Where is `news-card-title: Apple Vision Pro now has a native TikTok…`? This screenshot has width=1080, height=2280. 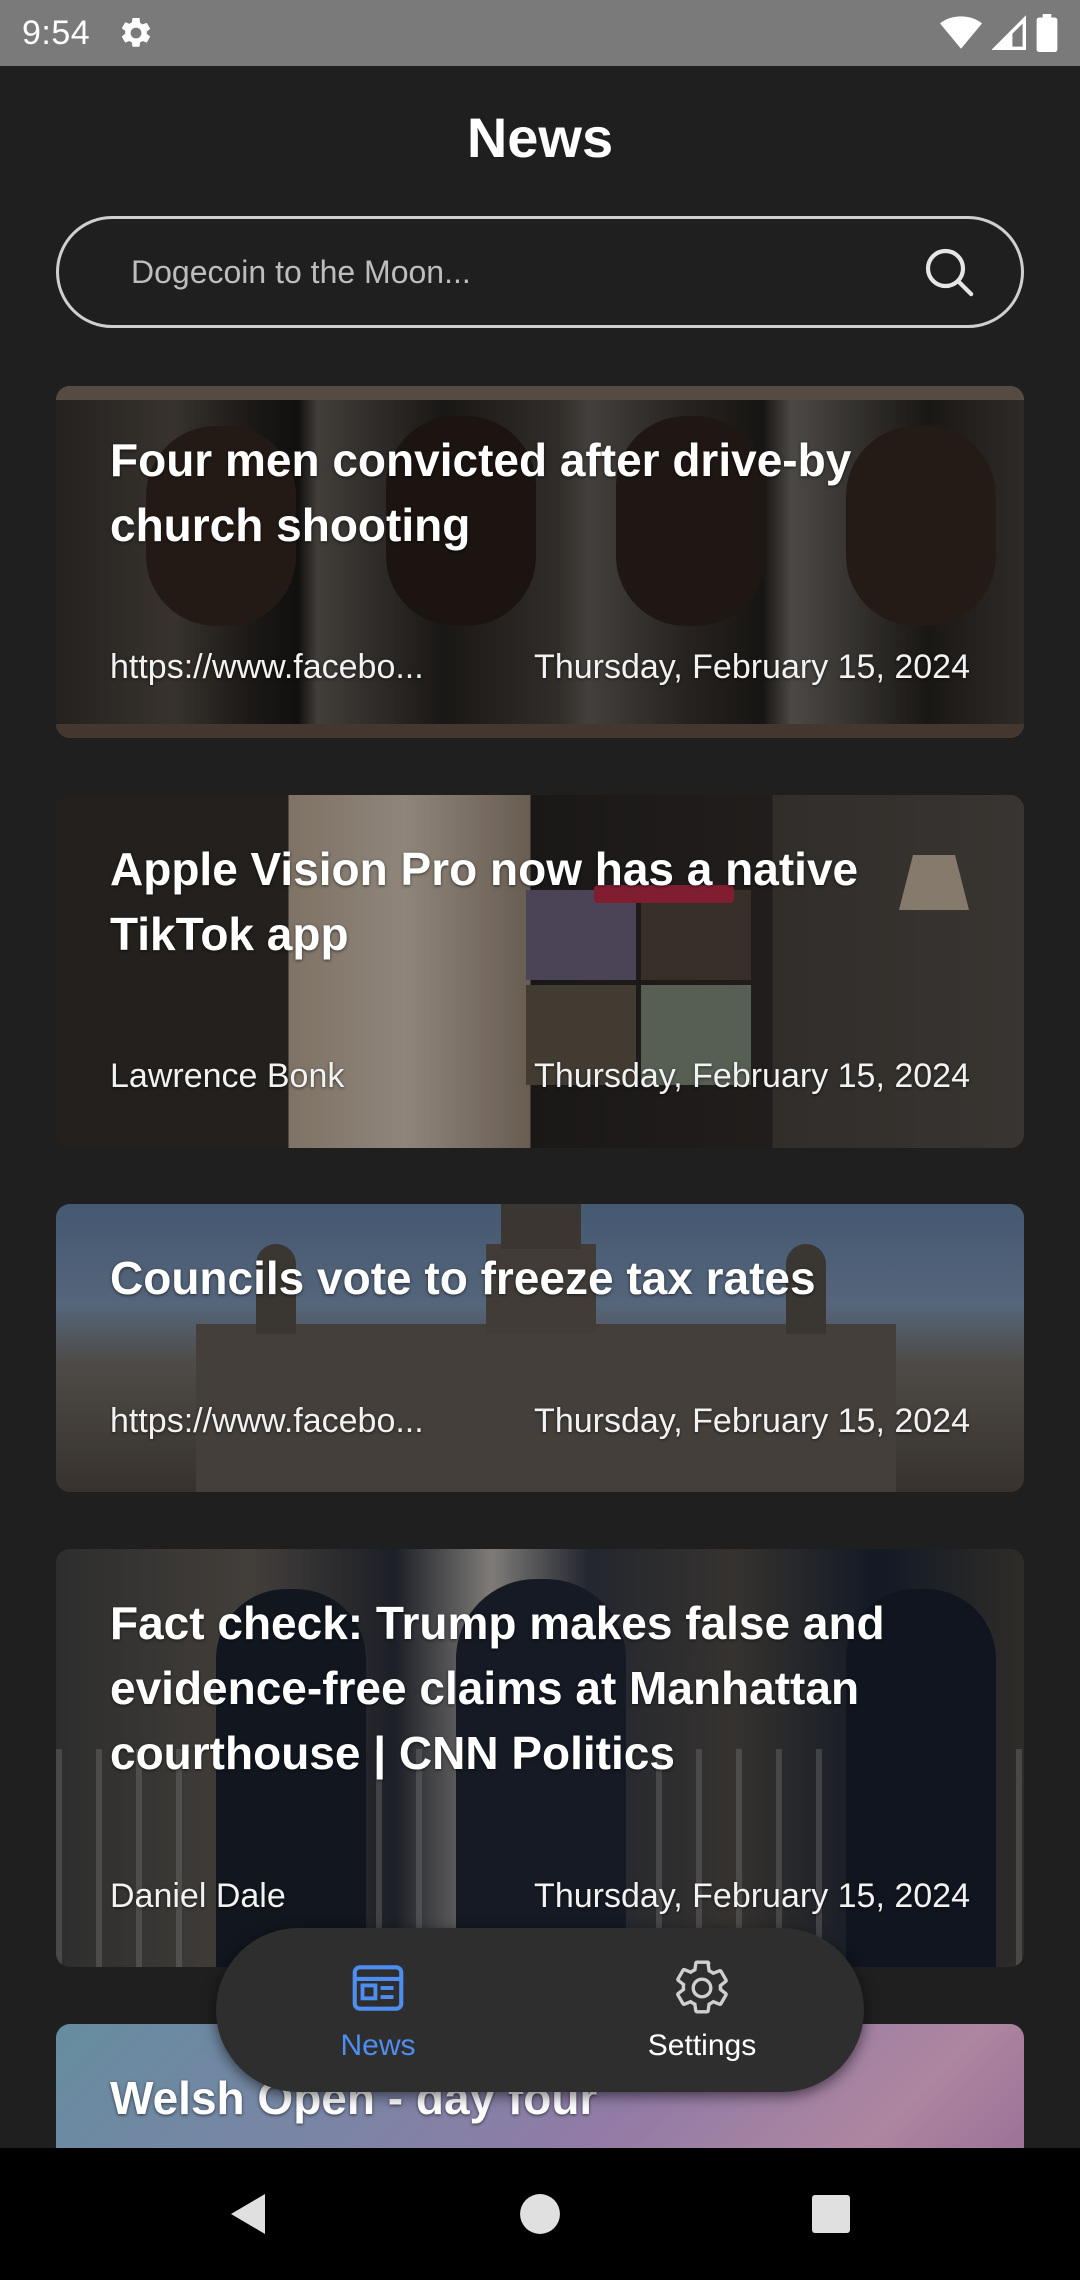
news-card-title: Apple Vision Pro now has a native TikTok… is located at coordinates (484, 901).